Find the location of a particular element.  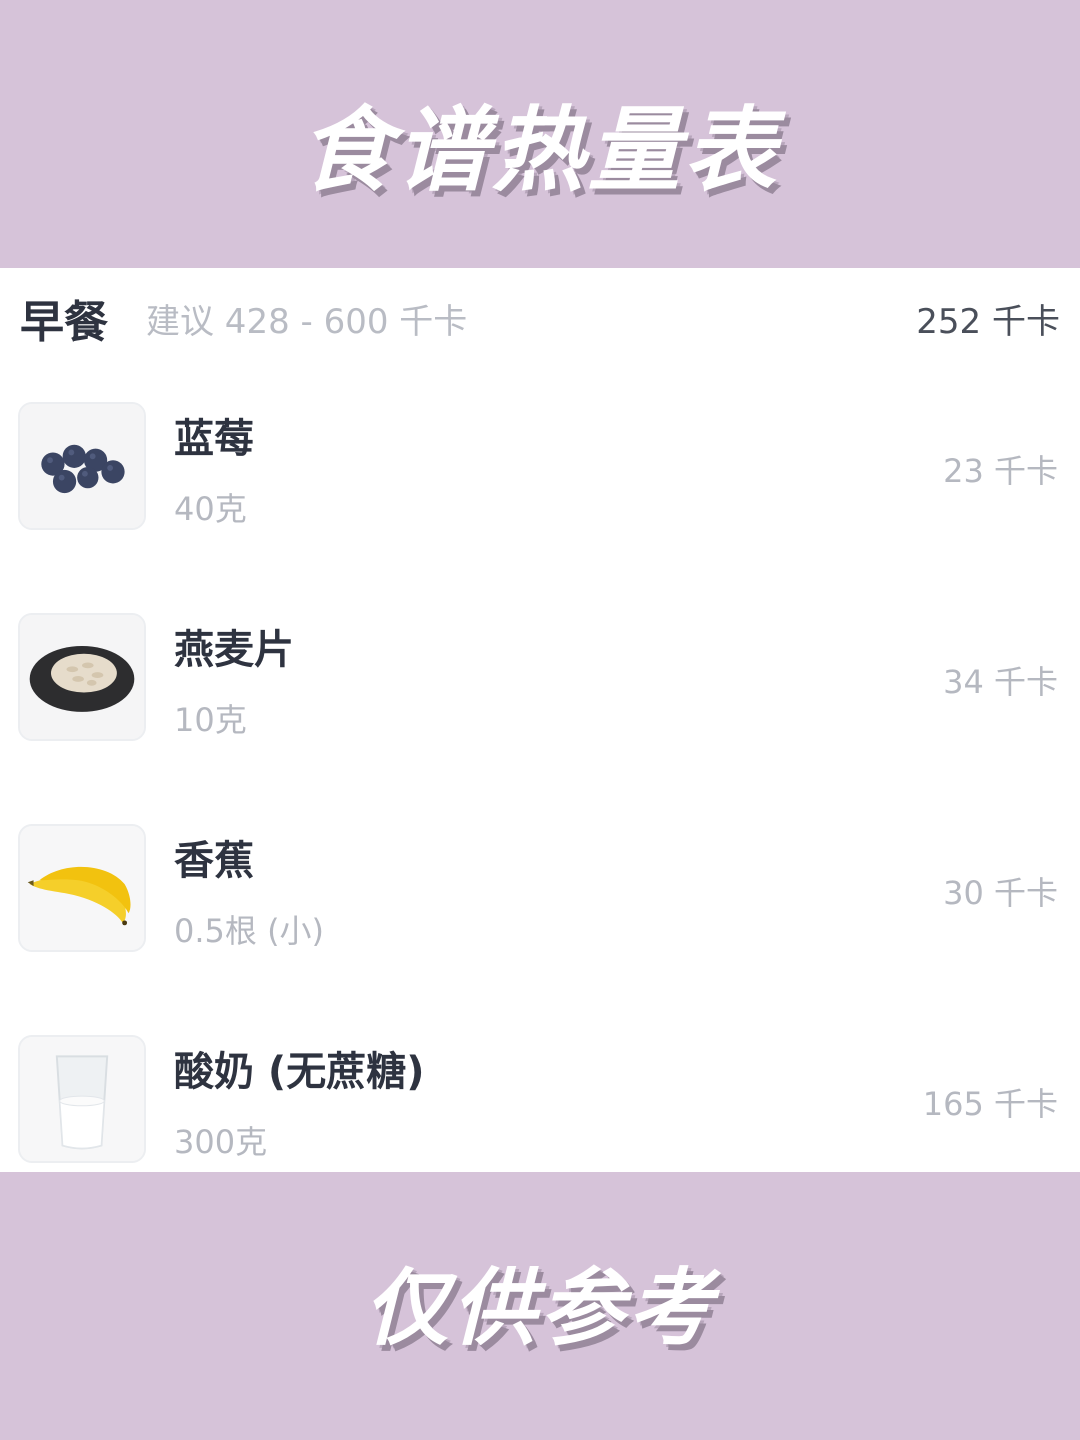

food-kcal: 30 千卡 is located at coordinates (1000, 893).